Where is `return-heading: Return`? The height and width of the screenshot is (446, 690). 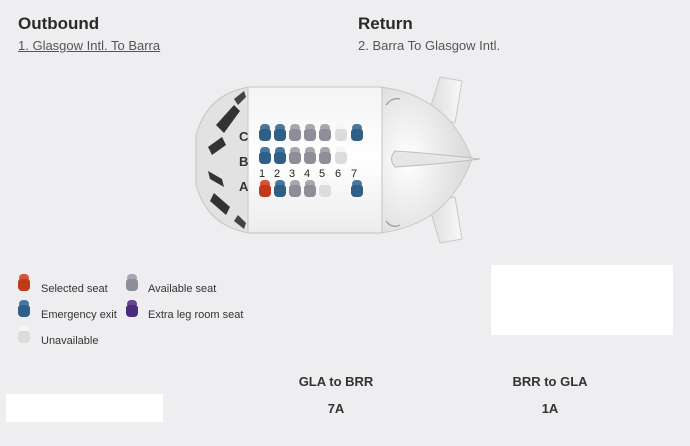
return-heading: Return is located at coordinates (385, 23).